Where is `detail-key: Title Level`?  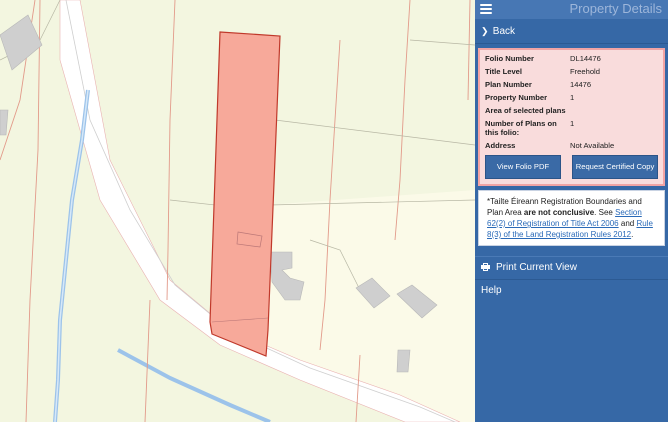 detail-key: Title Level is located at coordinates (504, 71).